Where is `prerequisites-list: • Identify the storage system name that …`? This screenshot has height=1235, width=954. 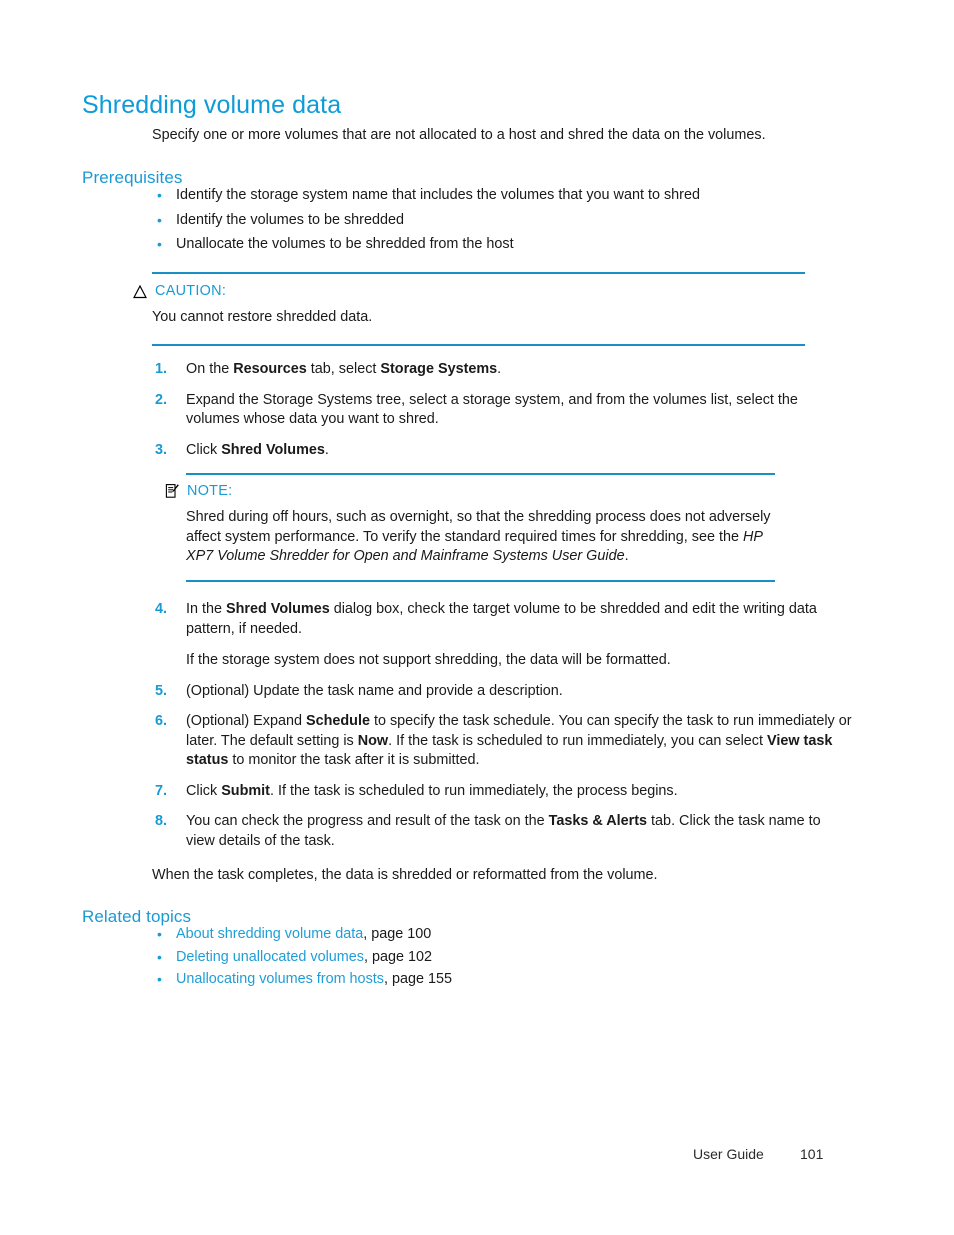 prerequisites-list: • Identify the storage system name that … is located at coordinates (502, 223).